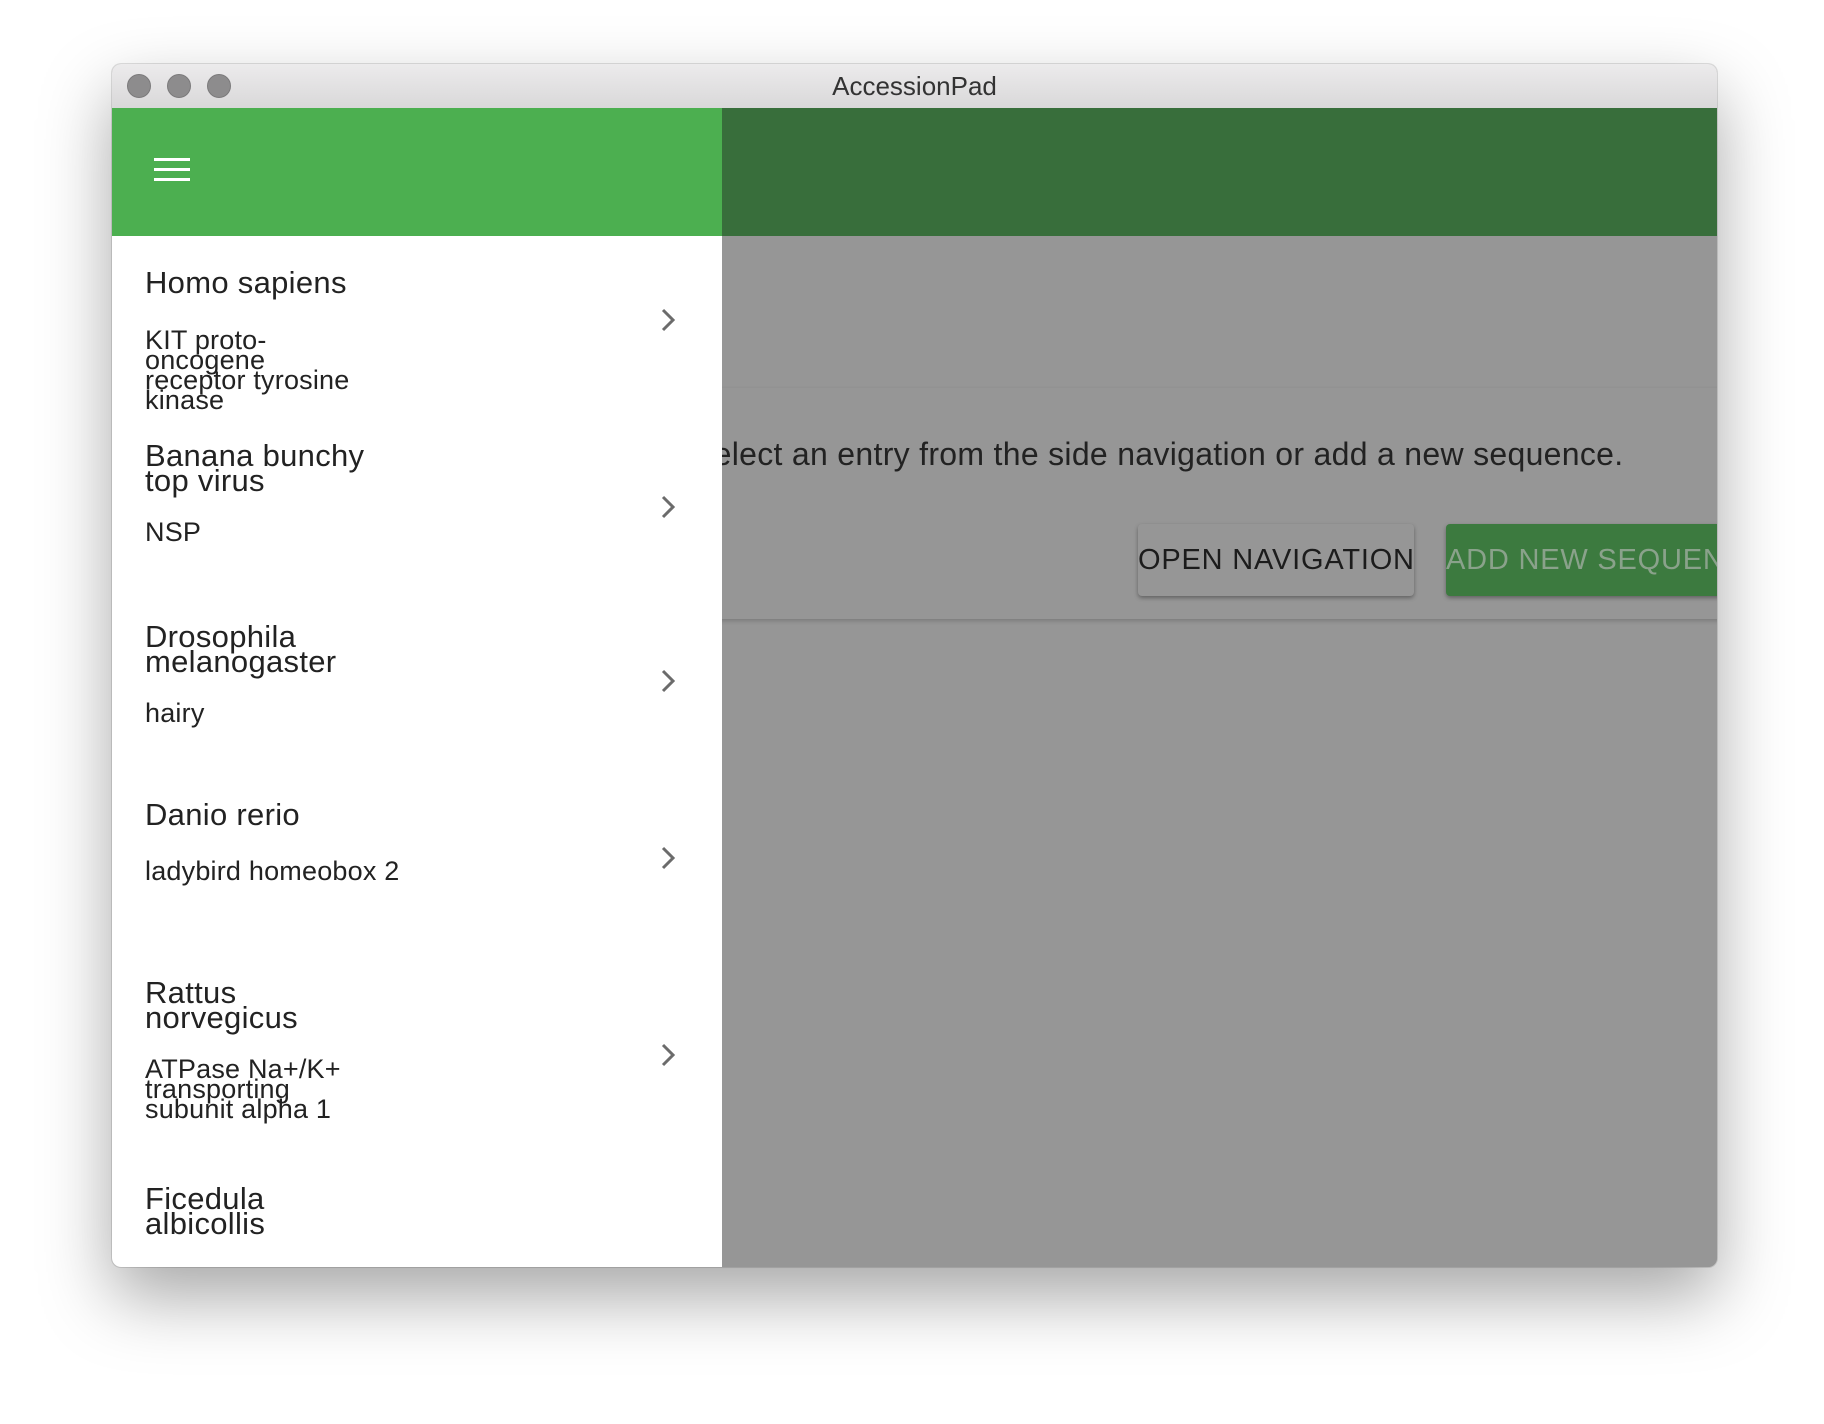 The width and height of the screenshot is (1824, 1424). What do you see at coordinates (222, 814) in the screenshot?
I see `item-organism: Danio rerio` at bounding box center [222, 814].